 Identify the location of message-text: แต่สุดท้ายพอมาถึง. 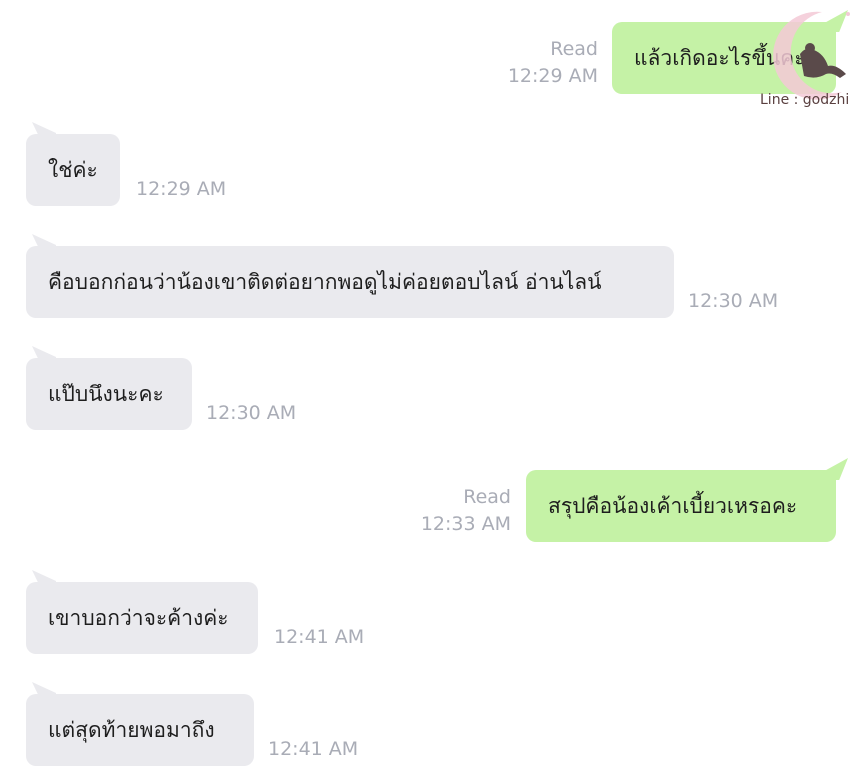
(131, 729).